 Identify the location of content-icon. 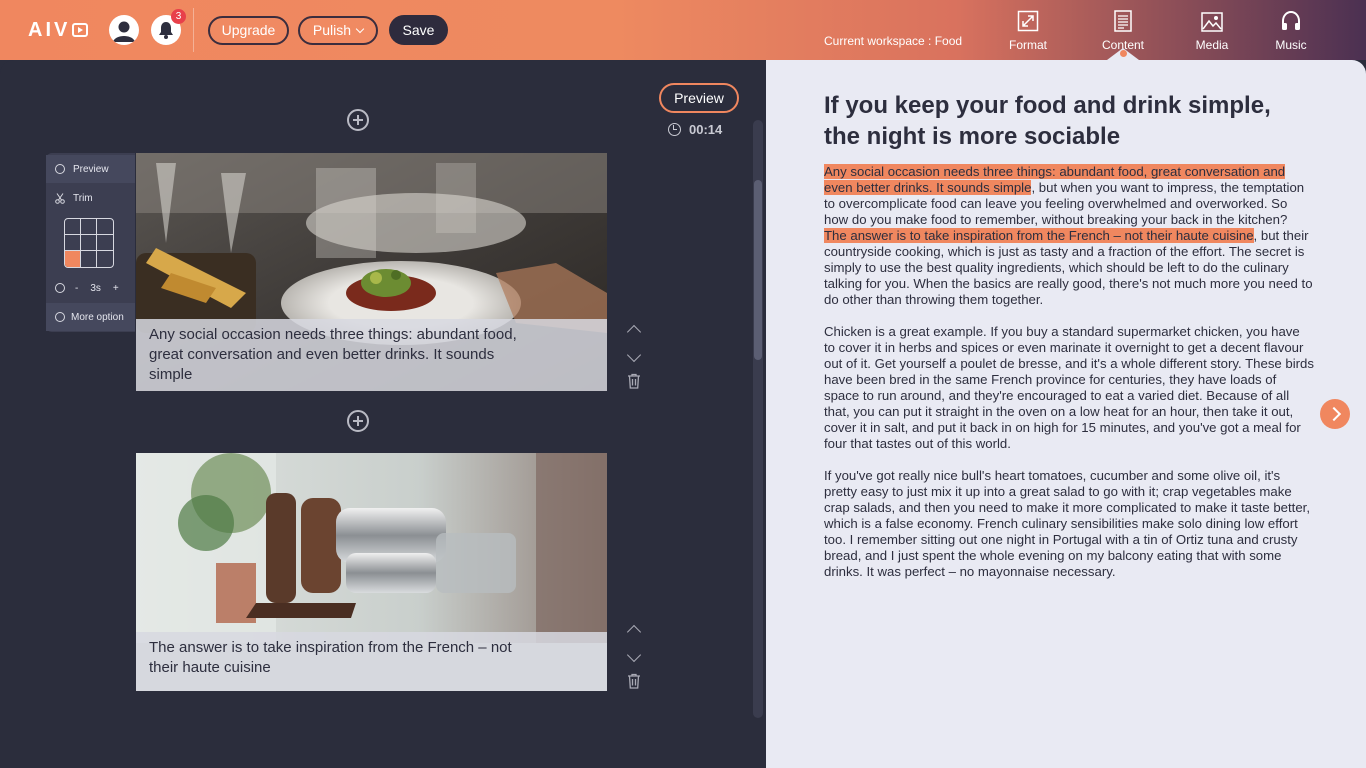
(1123, 21).